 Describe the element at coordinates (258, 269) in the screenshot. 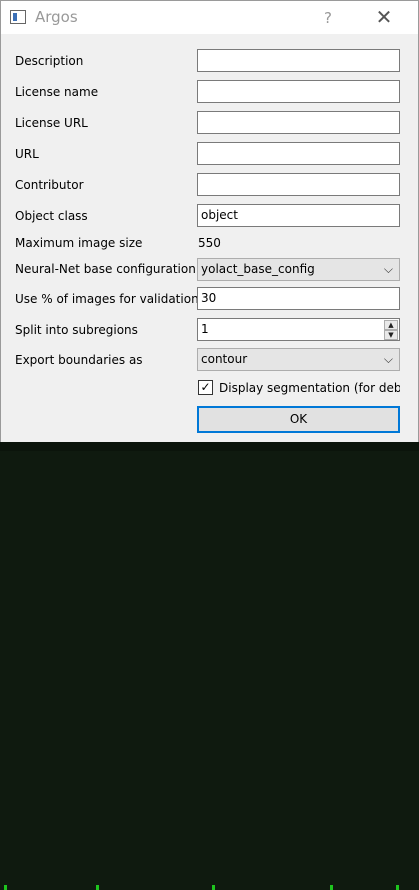

I see `base-config-selected: yolact_base_config` at that location.